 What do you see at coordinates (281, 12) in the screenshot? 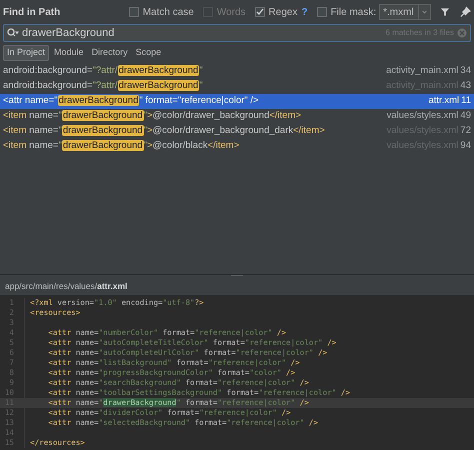
I see `option-checkbox: Regex ?` at bounding box center [281, 12].